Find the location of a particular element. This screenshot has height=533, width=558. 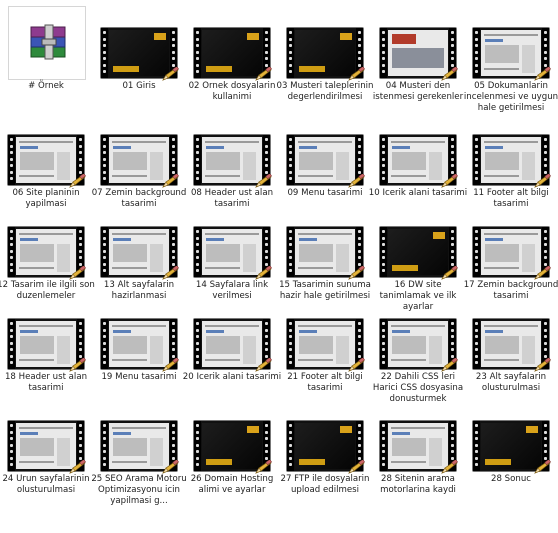

file-name-label: 19 Menu tasarimi is located at coordinates (139, 377).